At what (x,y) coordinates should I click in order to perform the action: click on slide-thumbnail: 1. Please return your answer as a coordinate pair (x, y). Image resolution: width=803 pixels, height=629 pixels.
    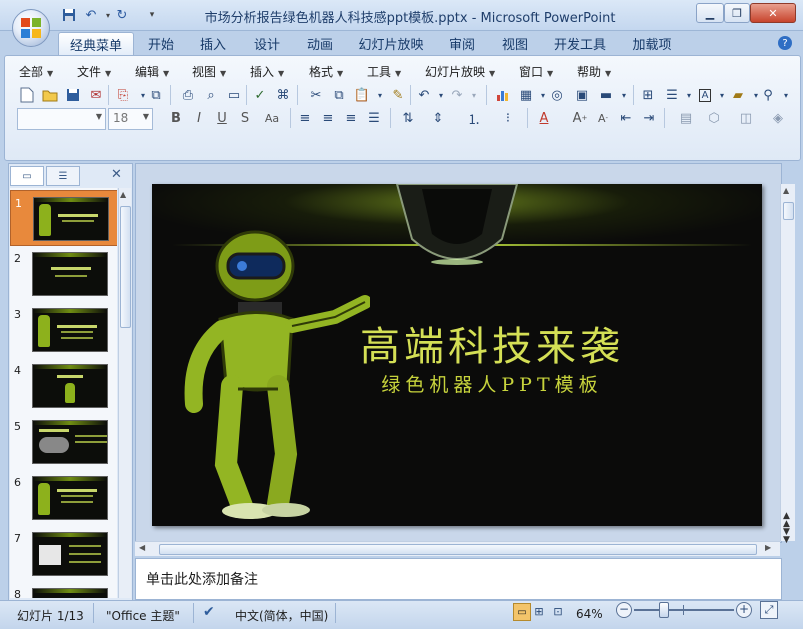
    Looking at the image, I should click on (63, 218).